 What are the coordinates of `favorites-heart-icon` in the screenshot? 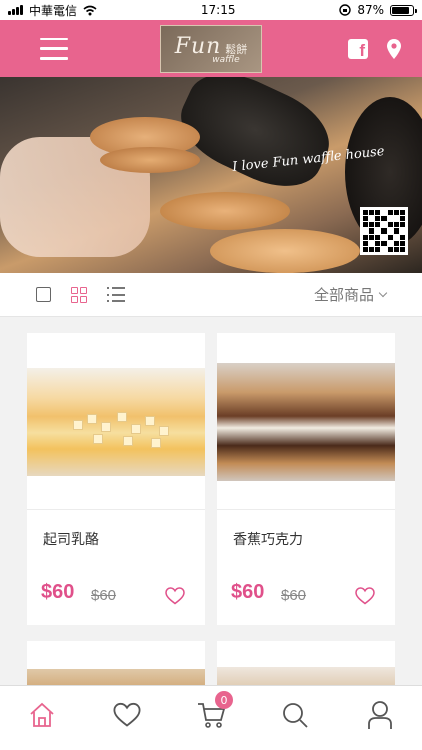 It's located at (127, 715).